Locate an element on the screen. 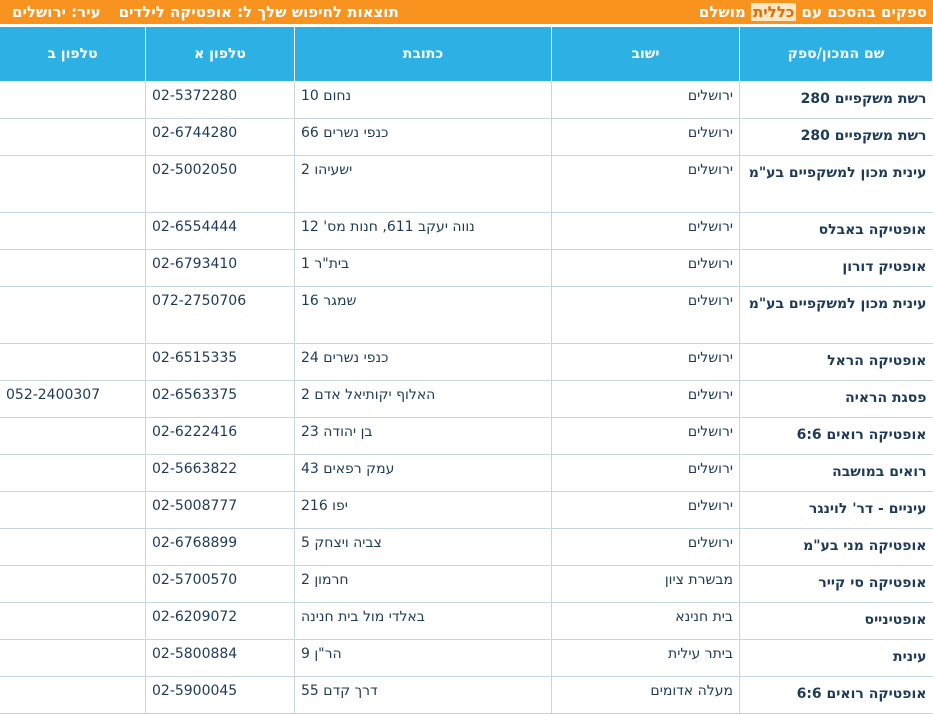 This screenshot has width=933, height=715. address-cell: כנפי נשרים 66 is located at coordinates (423, 137).